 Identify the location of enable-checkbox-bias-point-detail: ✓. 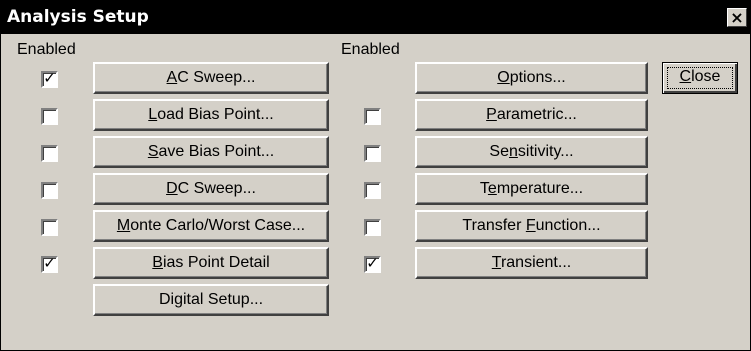
(49, 263).